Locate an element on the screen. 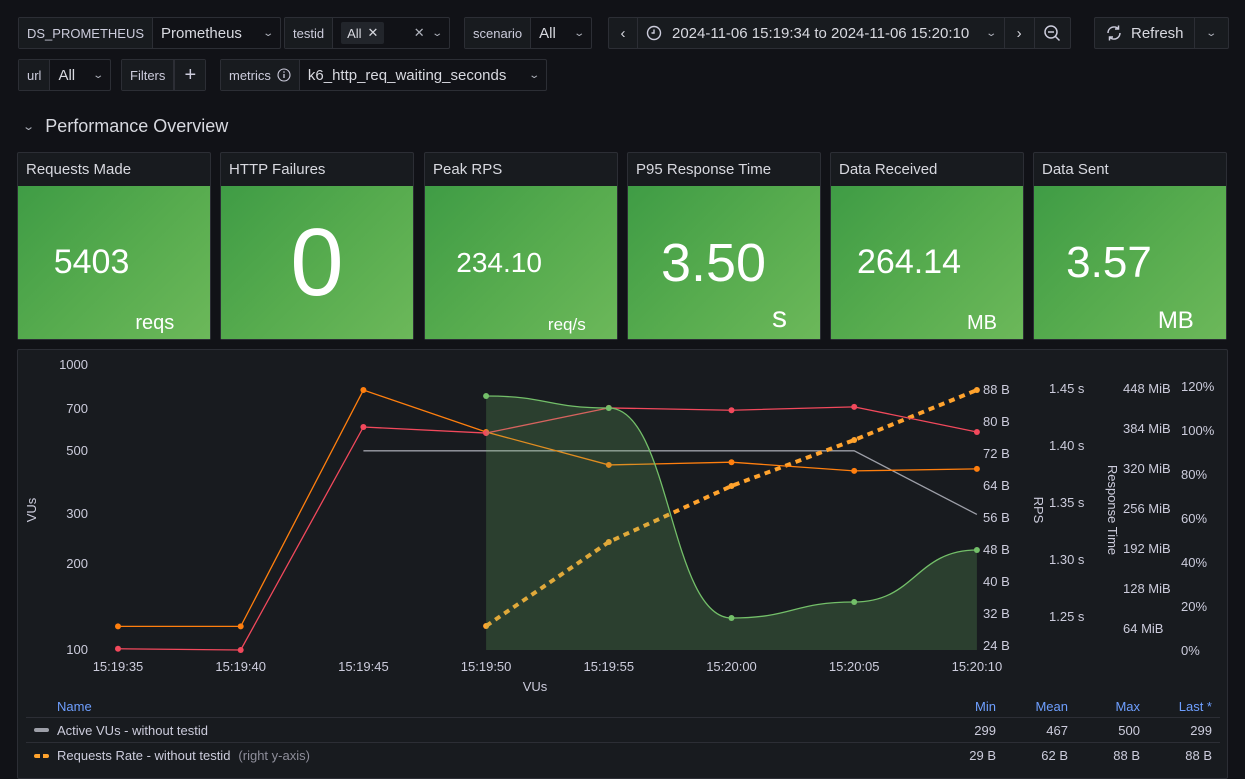 Image resolution: width=1245 pixels, height=779 pixels. stat-panel-data-received: Data Received 264.14 MB is located at coordinates (927, 246).